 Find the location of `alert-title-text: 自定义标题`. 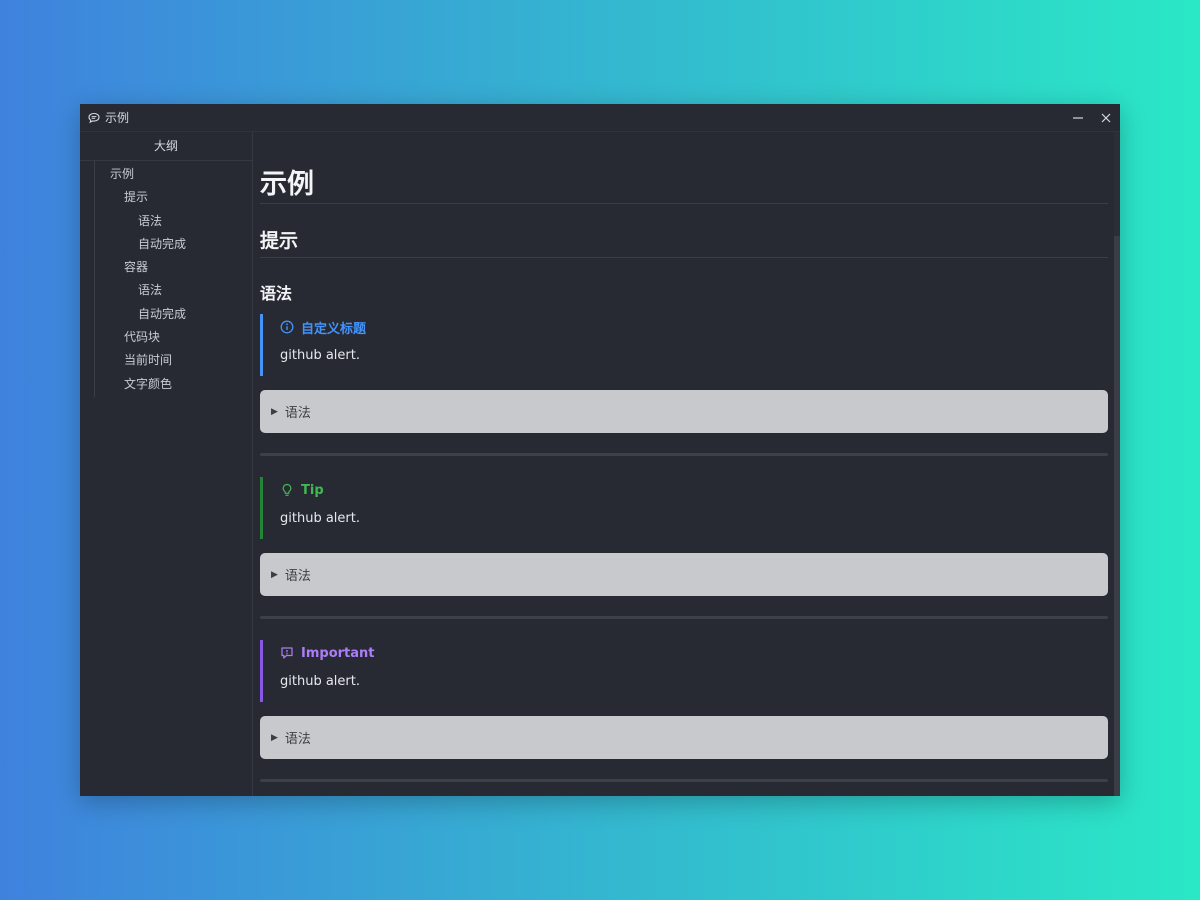

alert-title-text: 自定义标题 is located at coordinates (334, 329).